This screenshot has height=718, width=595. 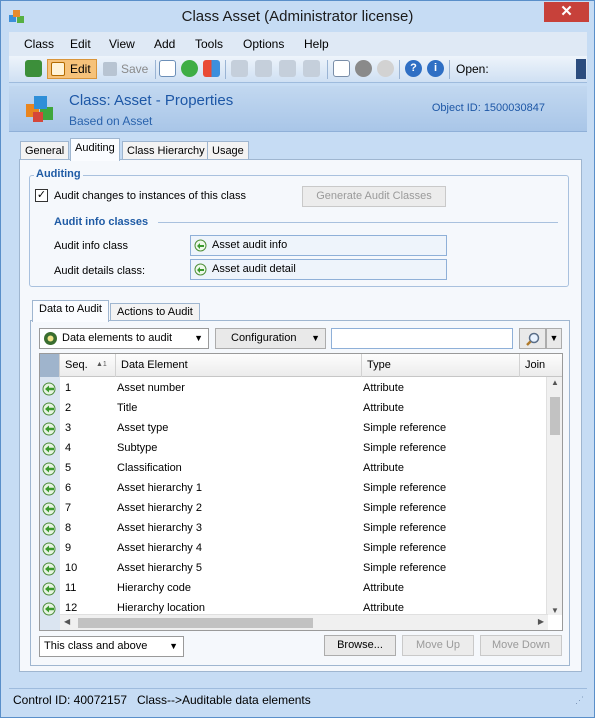 I want to click on cell-data-element: Hierarchy code, so click(x=154, y=588).